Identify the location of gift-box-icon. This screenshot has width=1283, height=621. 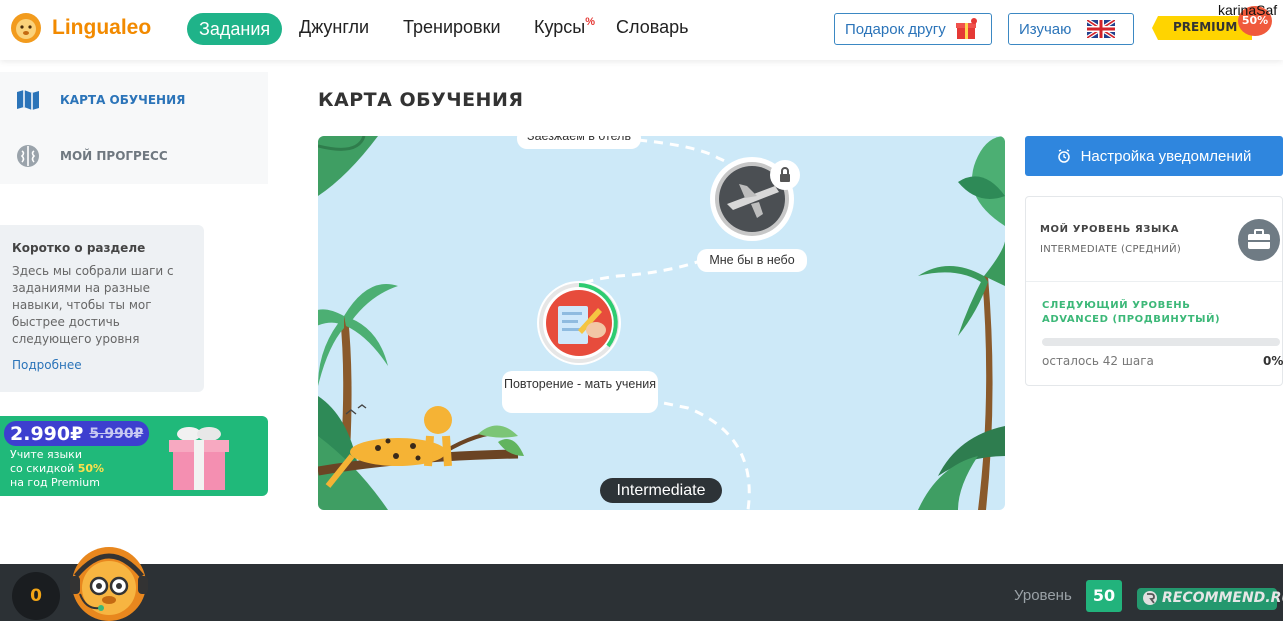
(199, 458).